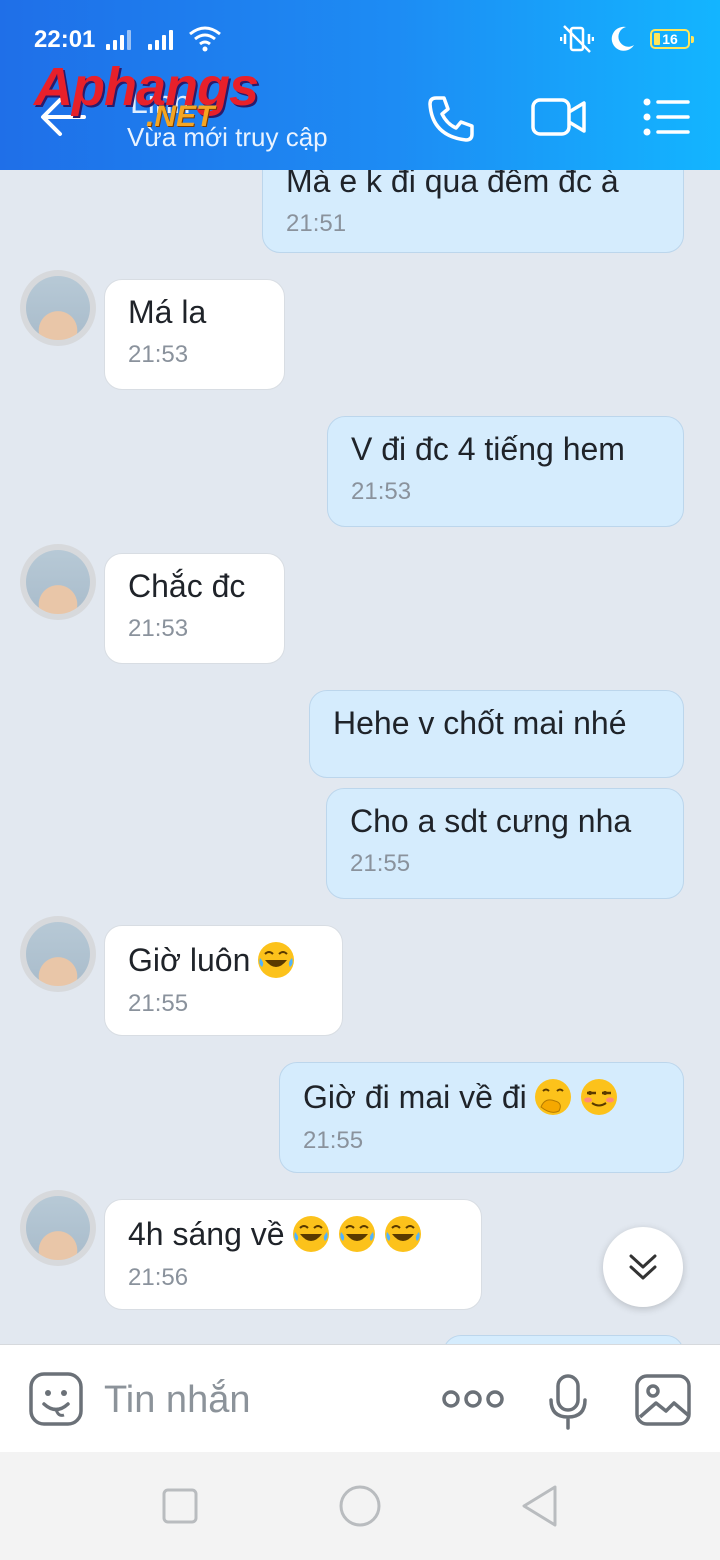 This screenshot has height=1560, width=720. I want to click on message-bubble-incoming: 4h sáng về 21:56, so click(293, 1254).